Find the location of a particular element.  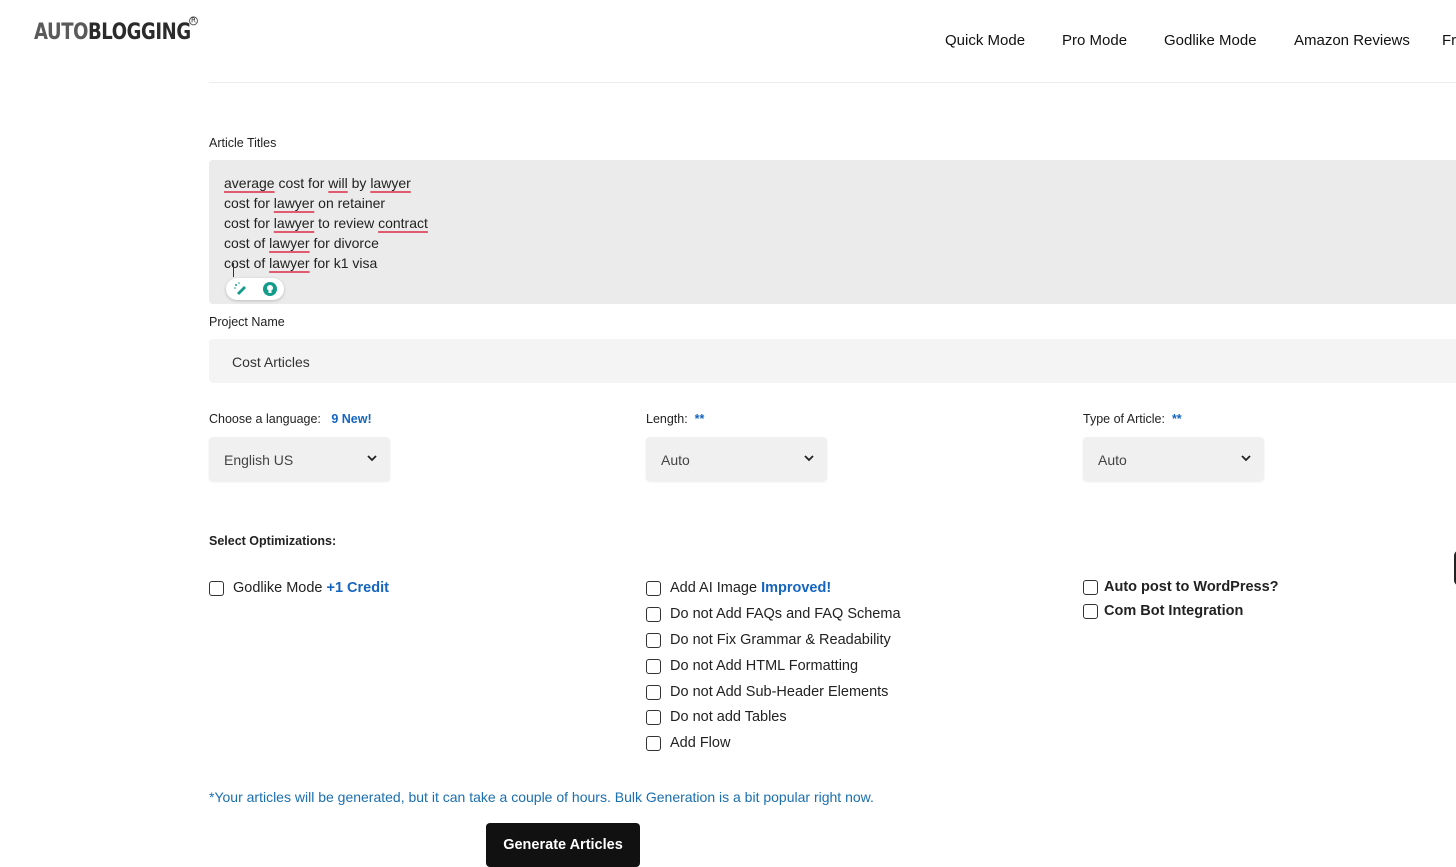

no-grammar-fix-label: Do not Fix Grammar & Readability is located at coordinates (780, 640).